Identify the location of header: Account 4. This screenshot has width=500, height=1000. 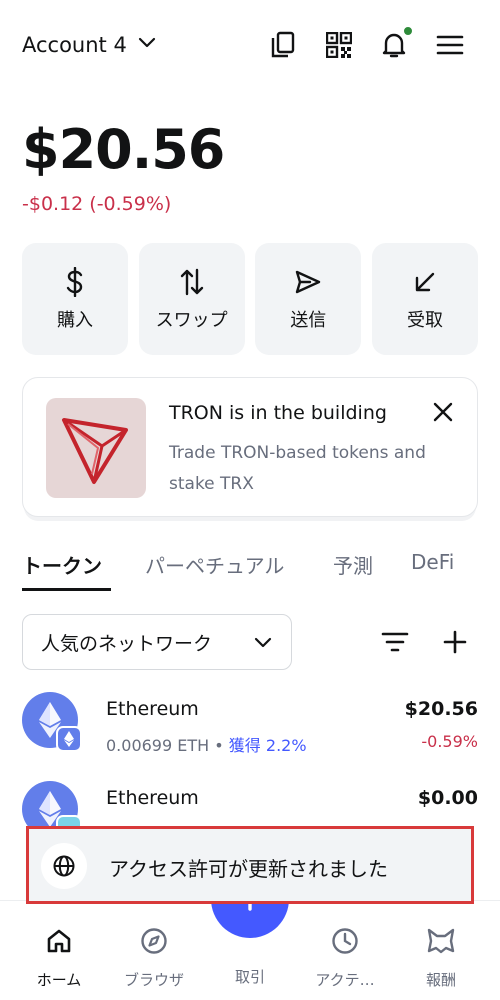
(250, 47).